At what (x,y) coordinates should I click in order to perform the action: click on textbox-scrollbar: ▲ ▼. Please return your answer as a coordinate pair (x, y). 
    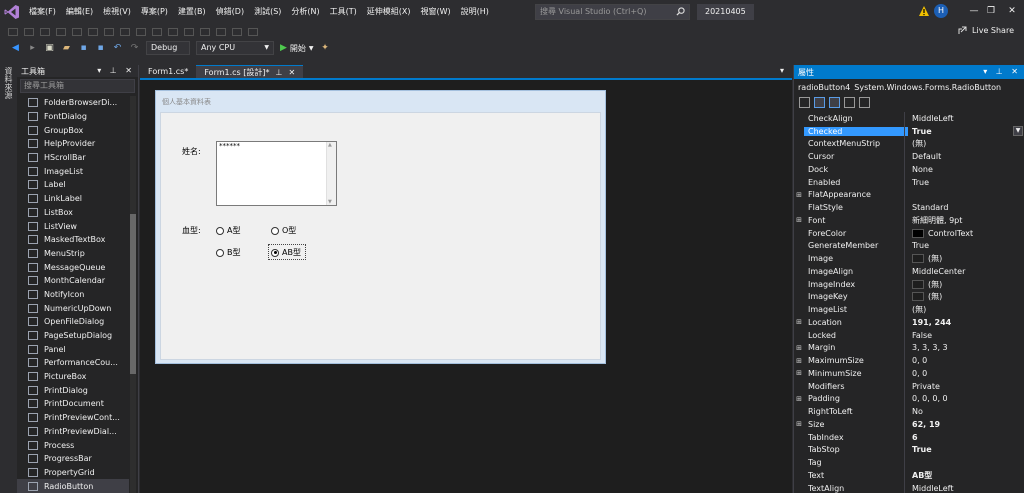
    Looking at the image, I should click on (331, 173).